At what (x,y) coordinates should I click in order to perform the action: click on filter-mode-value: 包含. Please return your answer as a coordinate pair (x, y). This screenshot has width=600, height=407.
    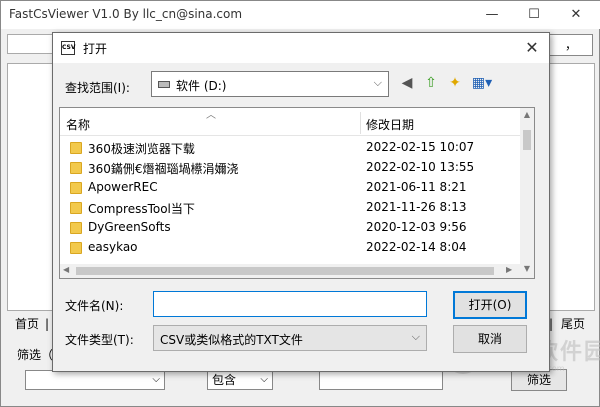
    Looking at the image, I should click on (224, 380).